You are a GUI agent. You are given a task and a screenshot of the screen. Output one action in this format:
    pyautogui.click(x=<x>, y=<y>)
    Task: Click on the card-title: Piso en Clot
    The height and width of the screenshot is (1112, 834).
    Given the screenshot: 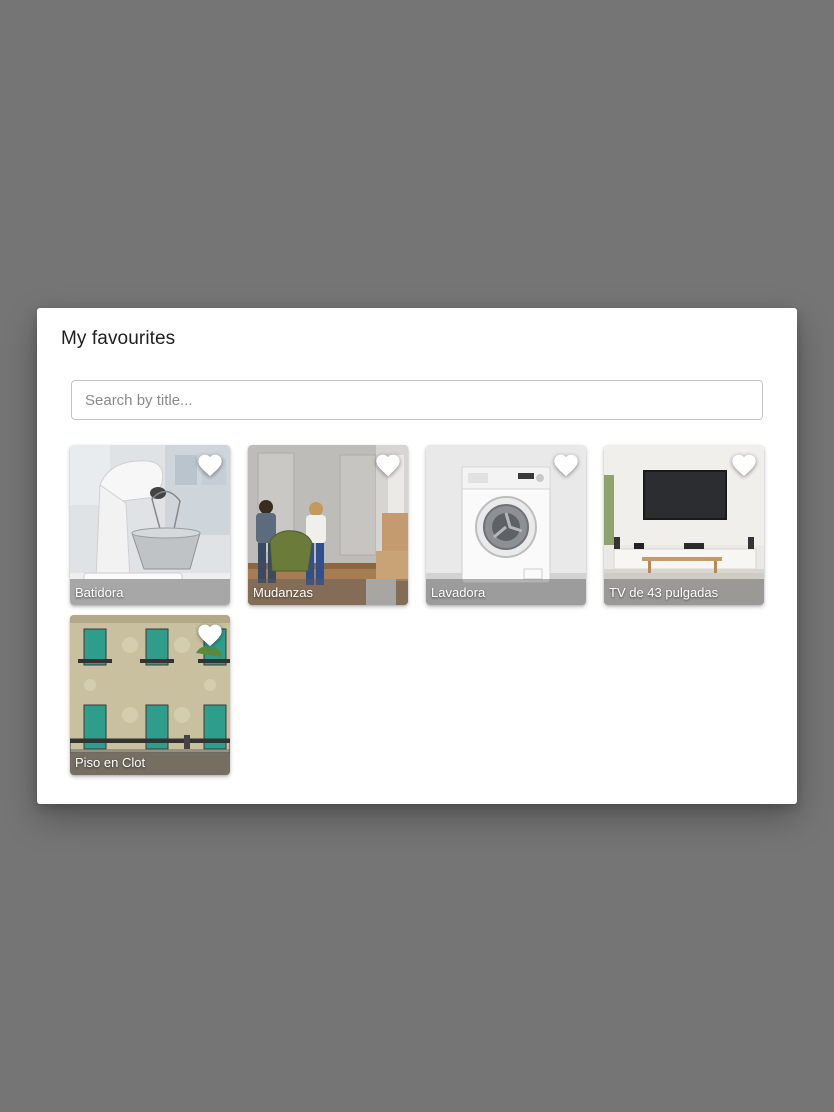 What is the action you would take?
    pyautogui.click(x=110, y=762)
    